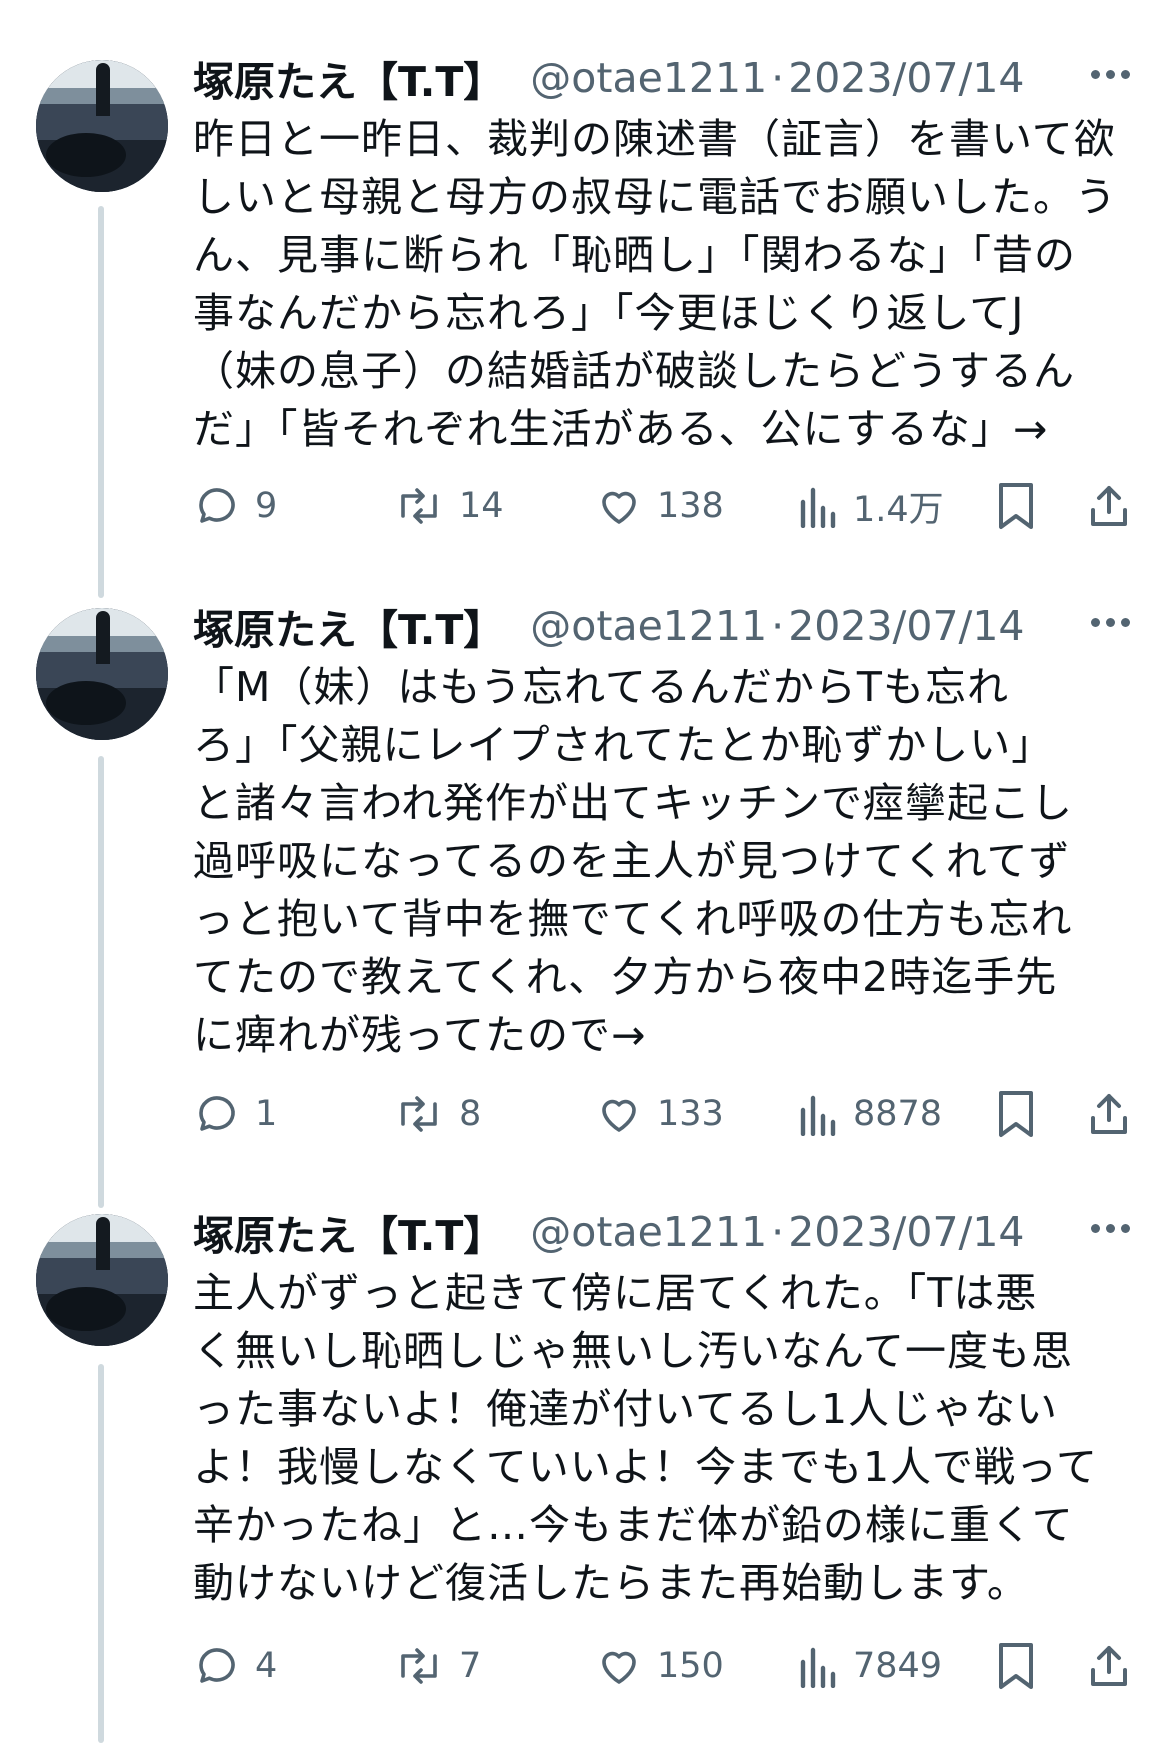 This screenshot has height=1743, width=1170. Describe the element at coordinates (898, 1114) in the screenshot. I see `view-count: 8878` at that location.